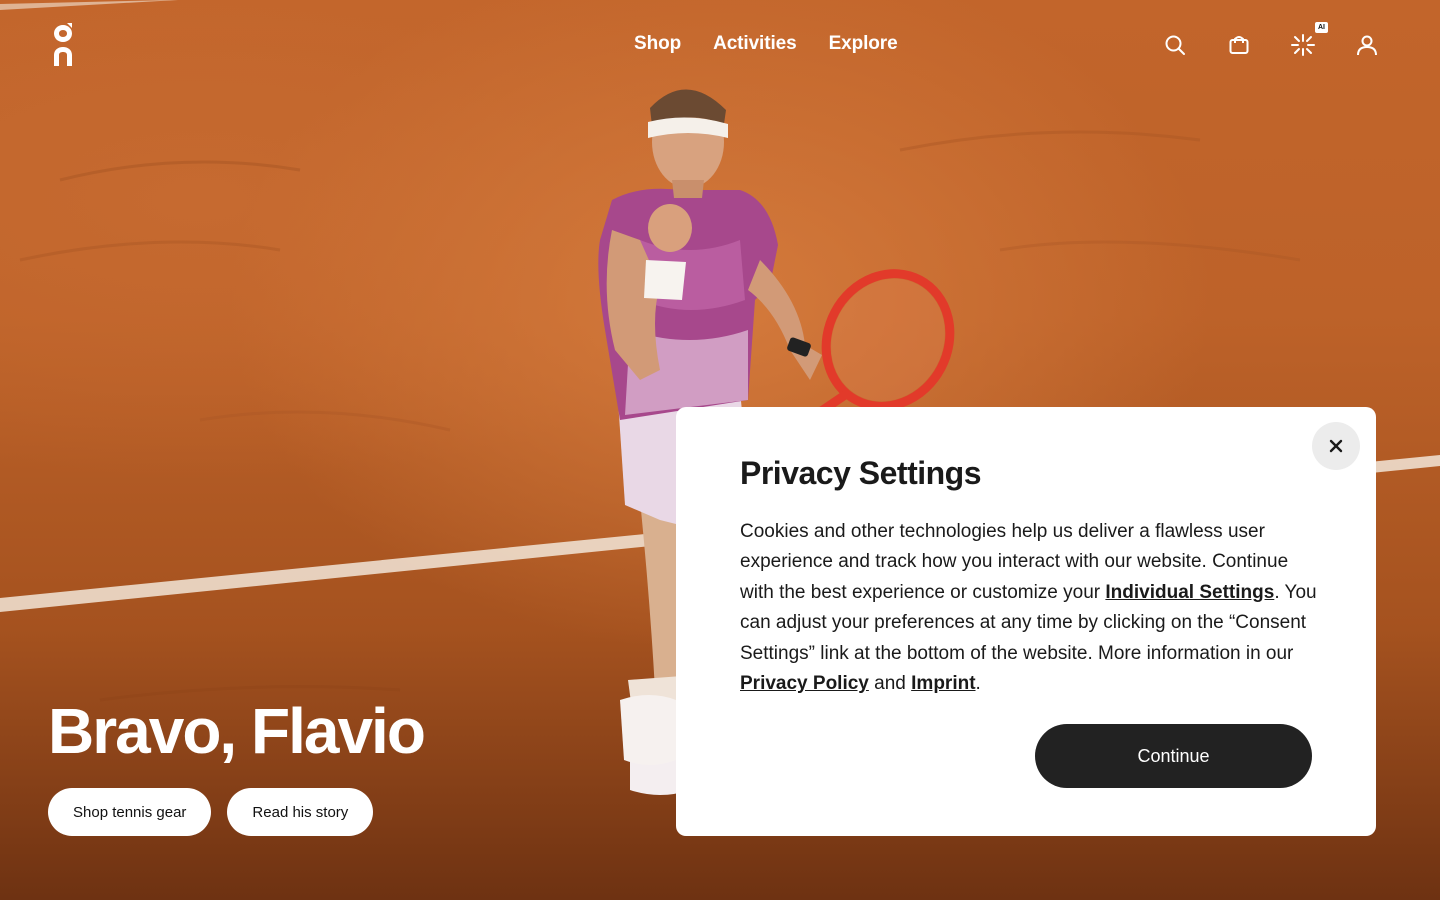  I want to click on ai-badge: AI, so click(1321, 27).